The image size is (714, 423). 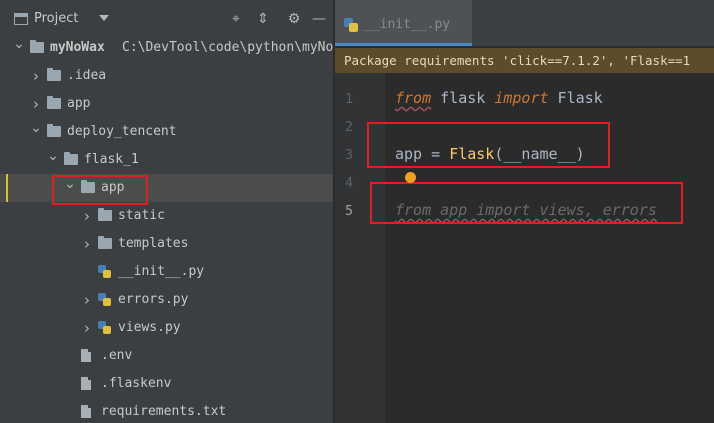 I want to click on tree-item-static: › static, so click(x=166, y=216).